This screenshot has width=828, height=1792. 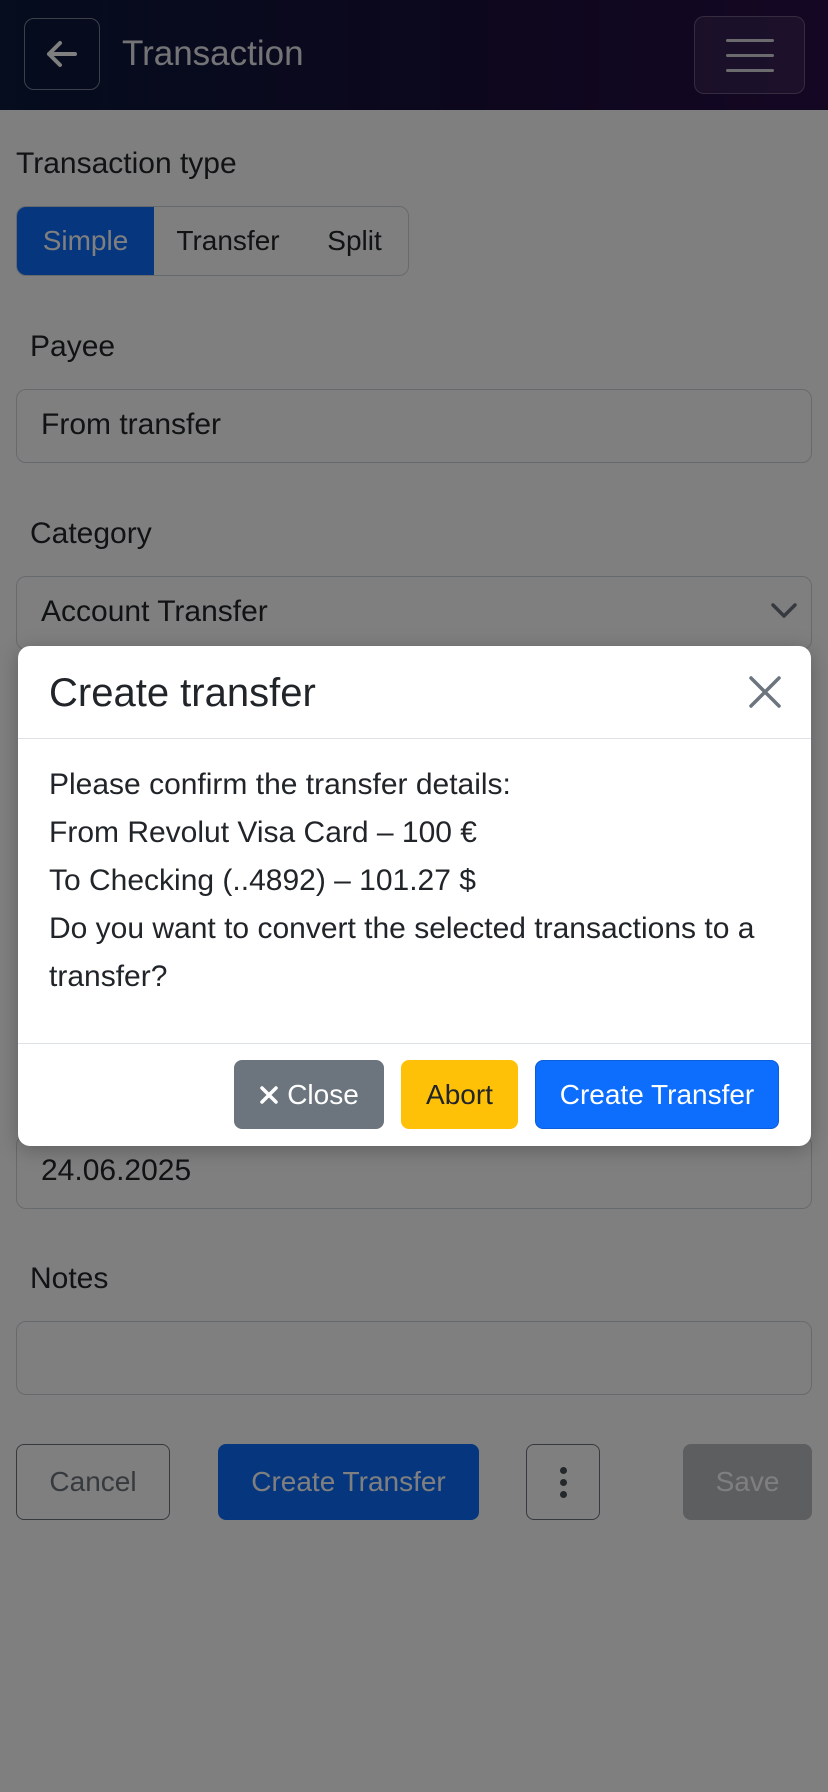 I want to click on modal-create-transfer-button: Create Transfer, so click(x=657, y=1094).